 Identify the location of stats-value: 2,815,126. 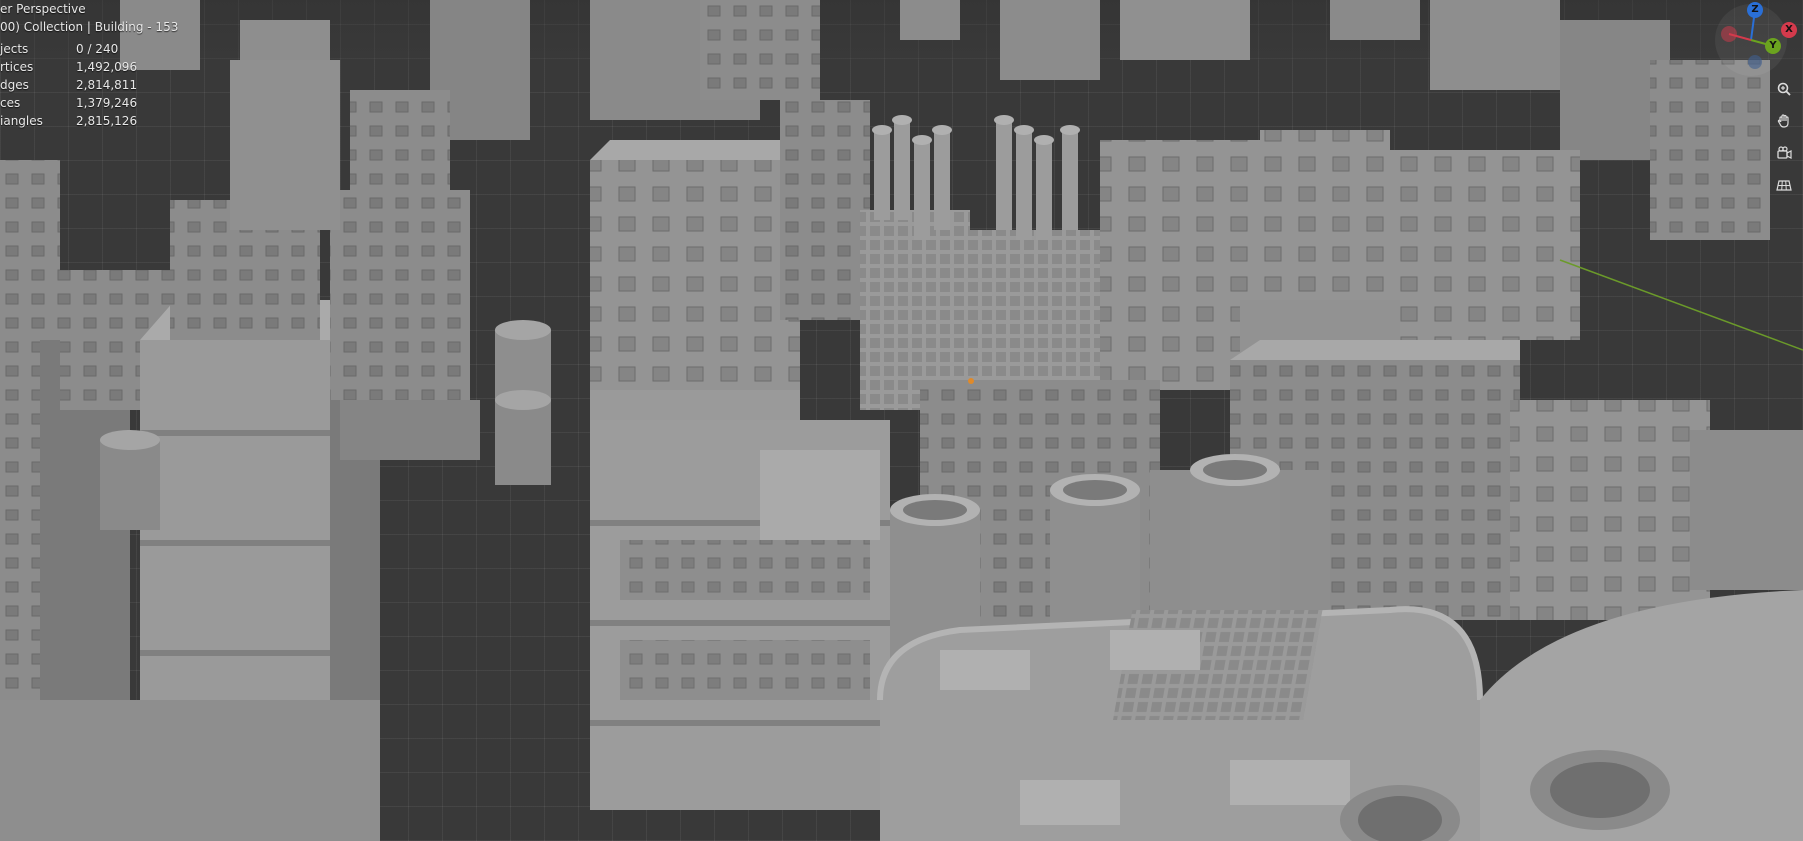
(107, 121).